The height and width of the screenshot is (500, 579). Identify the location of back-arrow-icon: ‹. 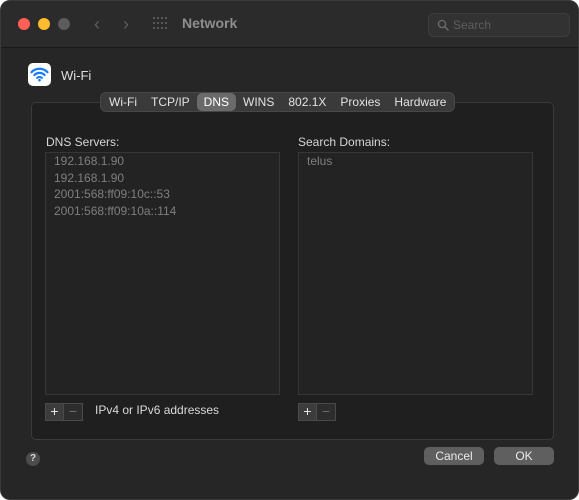
(97, 24).